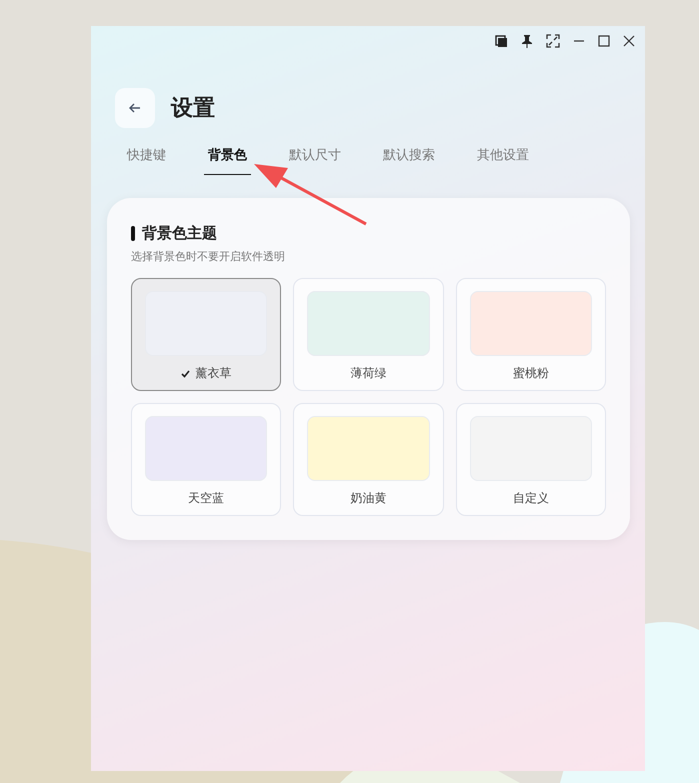 The image size is (699, 783). I want to click on back-arrow-icon, so click(135, 108).